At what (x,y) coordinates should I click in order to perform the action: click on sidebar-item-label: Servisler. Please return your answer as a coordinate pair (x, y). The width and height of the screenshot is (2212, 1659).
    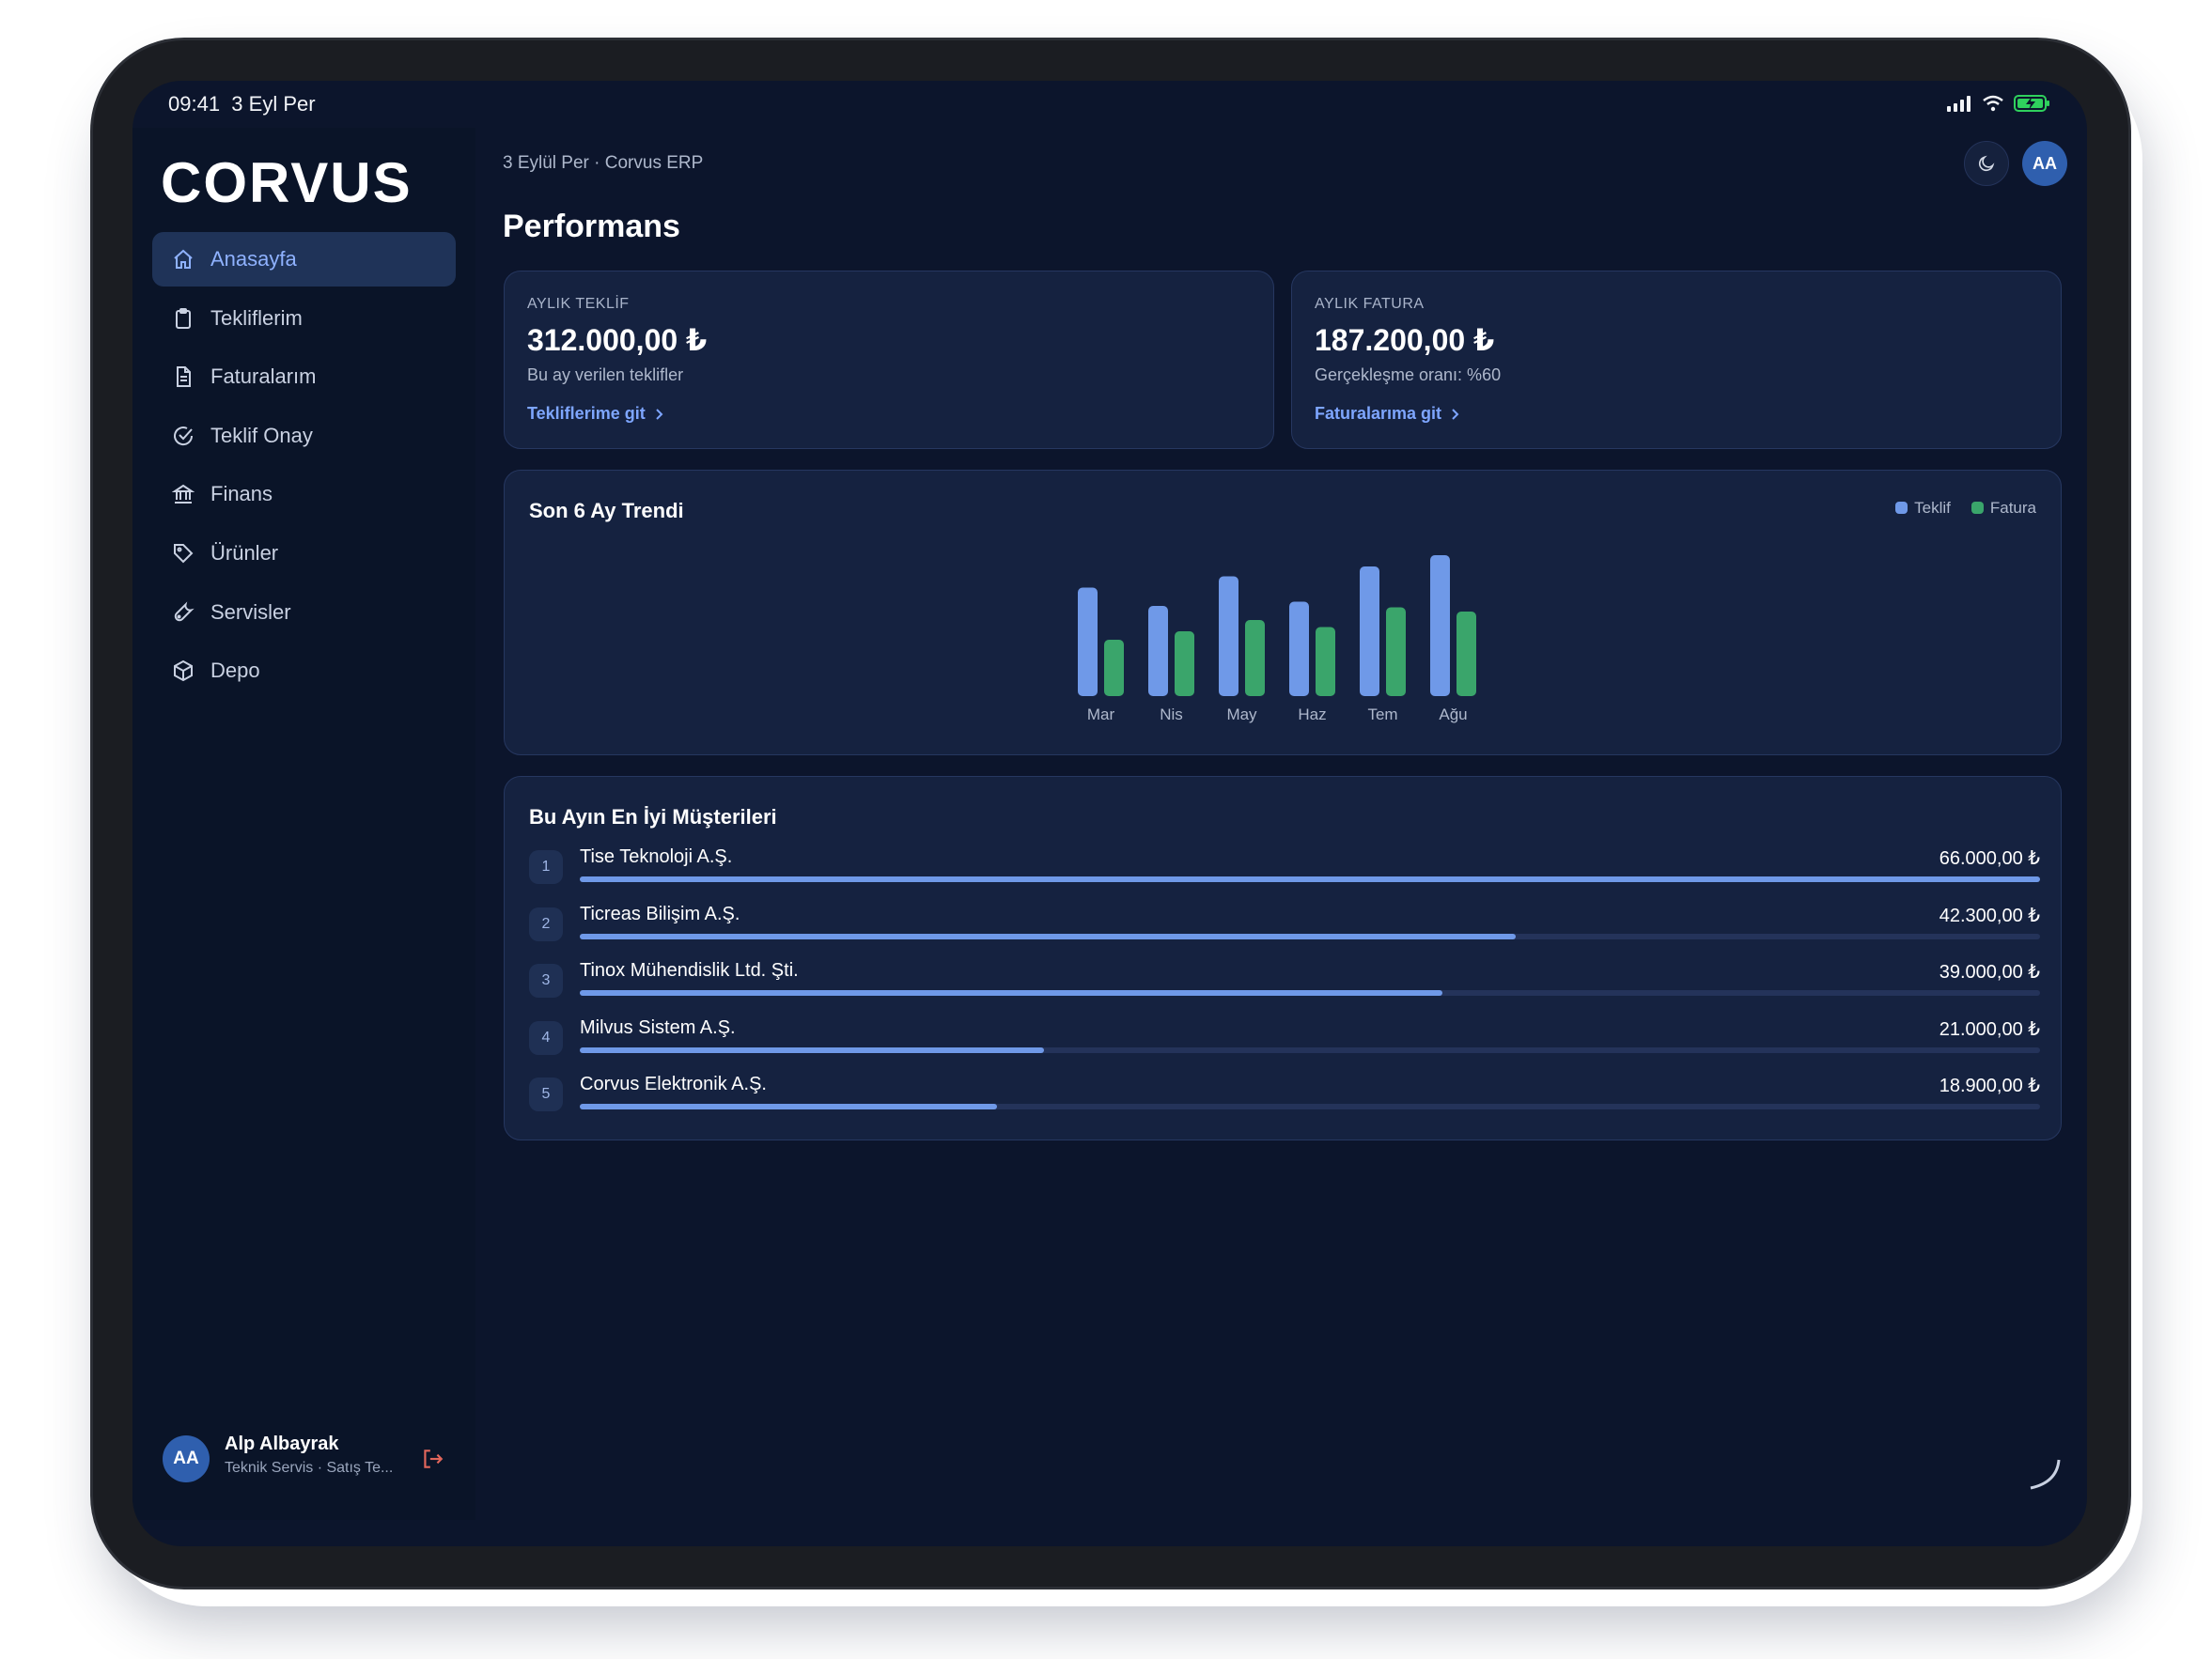
    Looking at the image, I should click on (250, 611).